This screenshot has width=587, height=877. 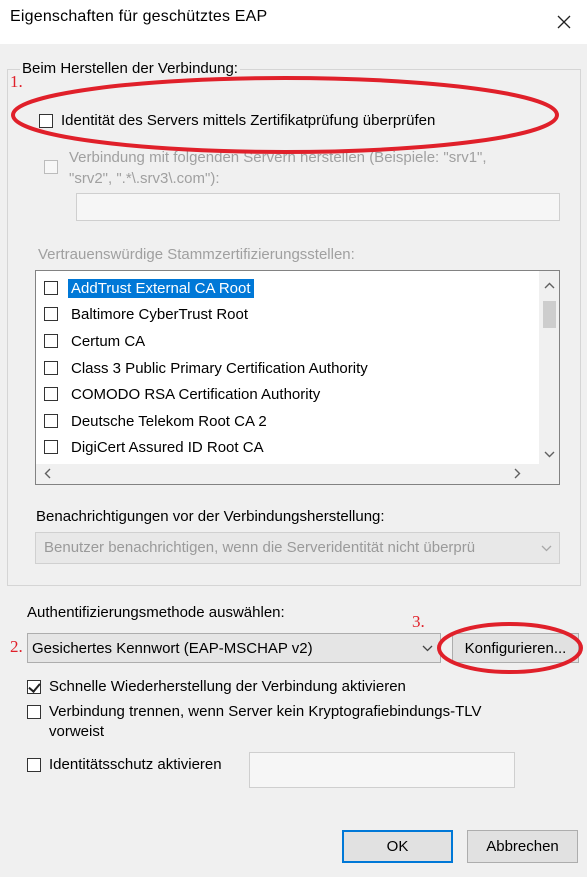 I want to click on annotation-number-2: 2., so click(x=16, y=646).